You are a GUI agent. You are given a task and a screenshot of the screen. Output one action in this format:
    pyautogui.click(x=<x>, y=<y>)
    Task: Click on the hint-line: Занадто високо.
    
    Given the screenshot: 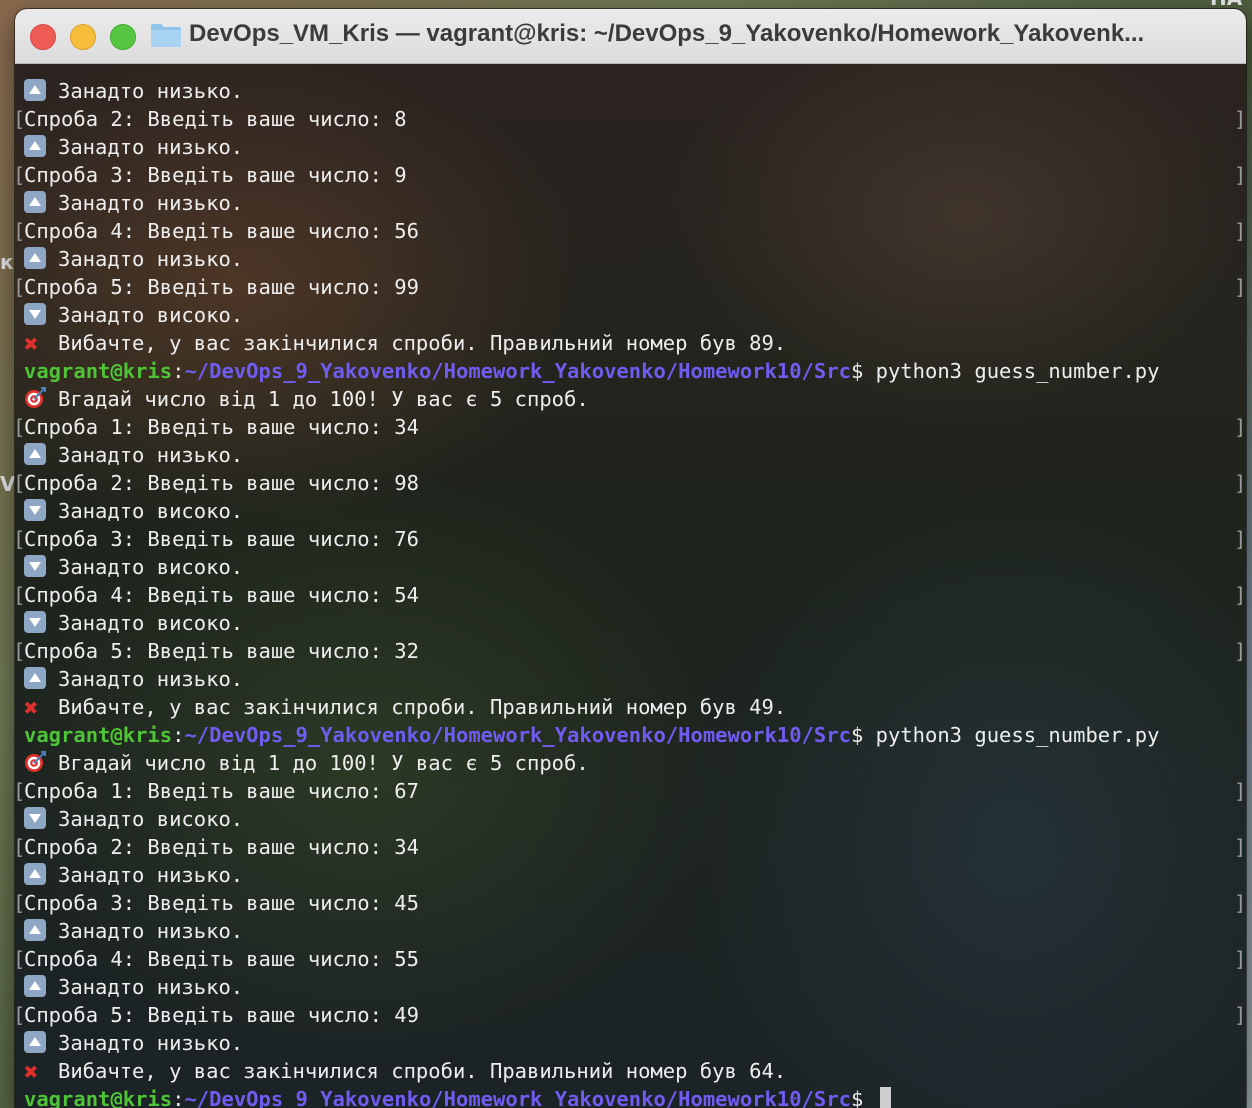 What is the action you would take?
    pyautogui.click(x=133, y=819)
    